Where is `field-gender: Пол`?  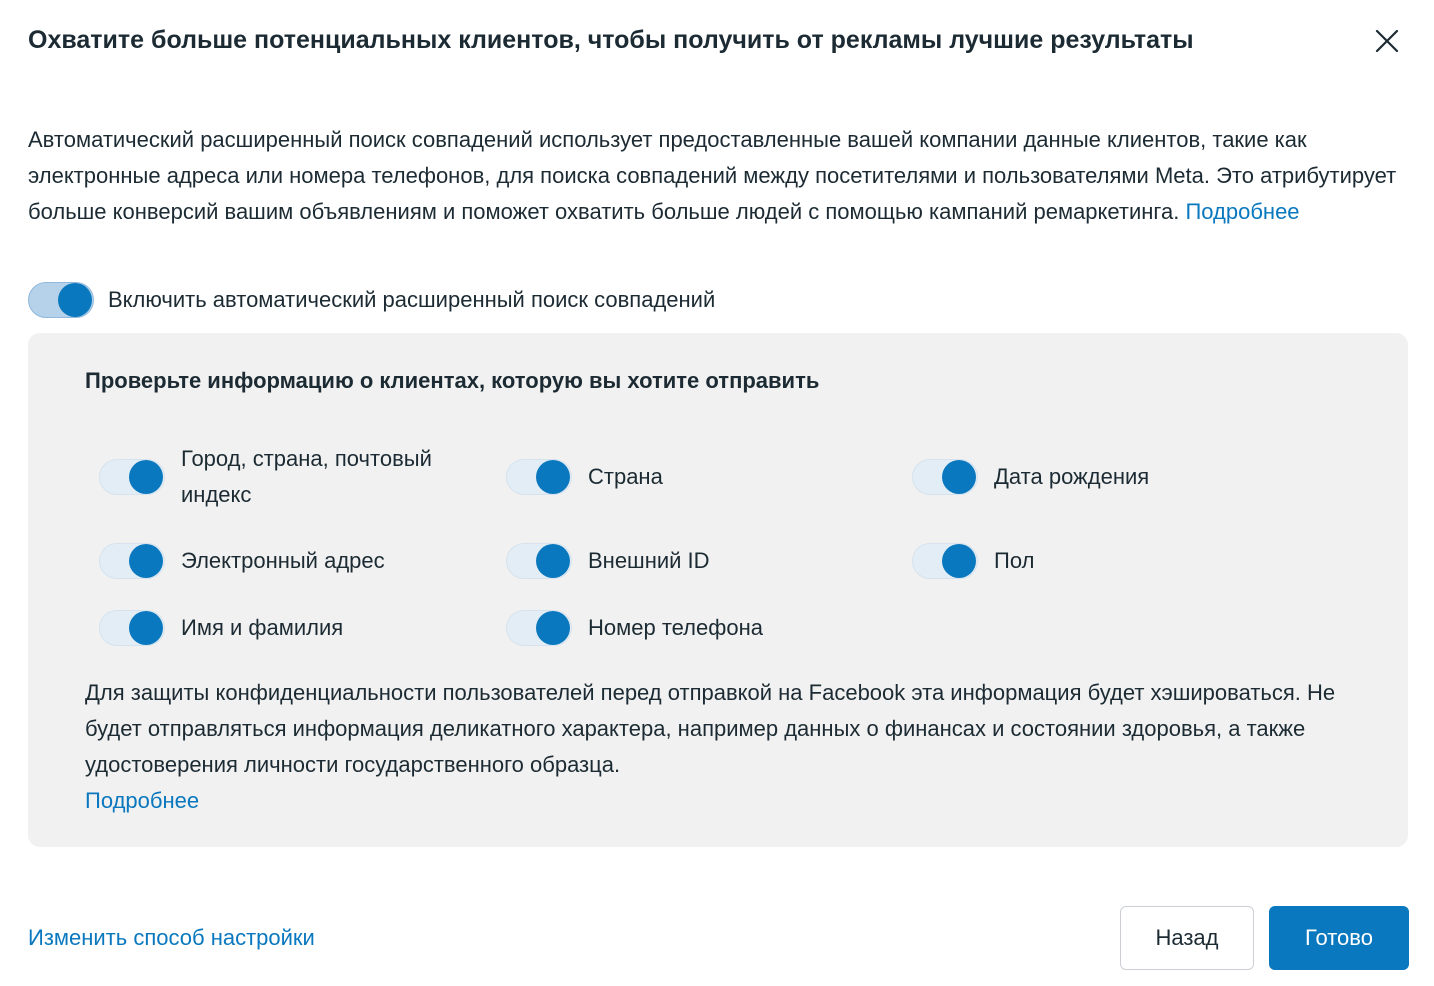 field-gender: Пол is located at coordinates (973, 561).